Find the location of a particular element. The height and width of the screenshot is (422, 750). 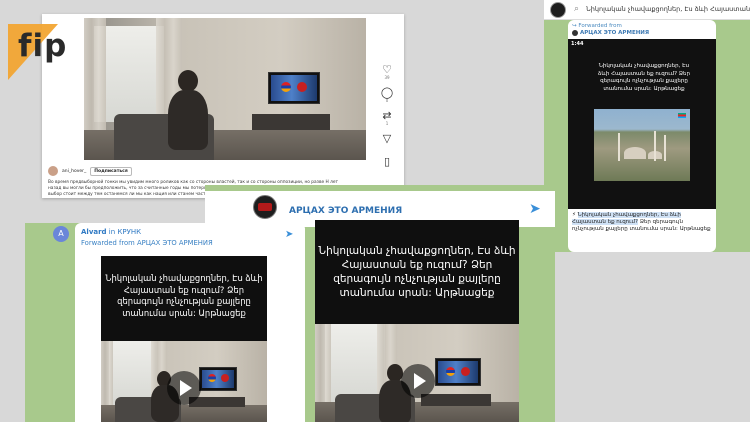

in-label: in is located at coordinates (112, 232).